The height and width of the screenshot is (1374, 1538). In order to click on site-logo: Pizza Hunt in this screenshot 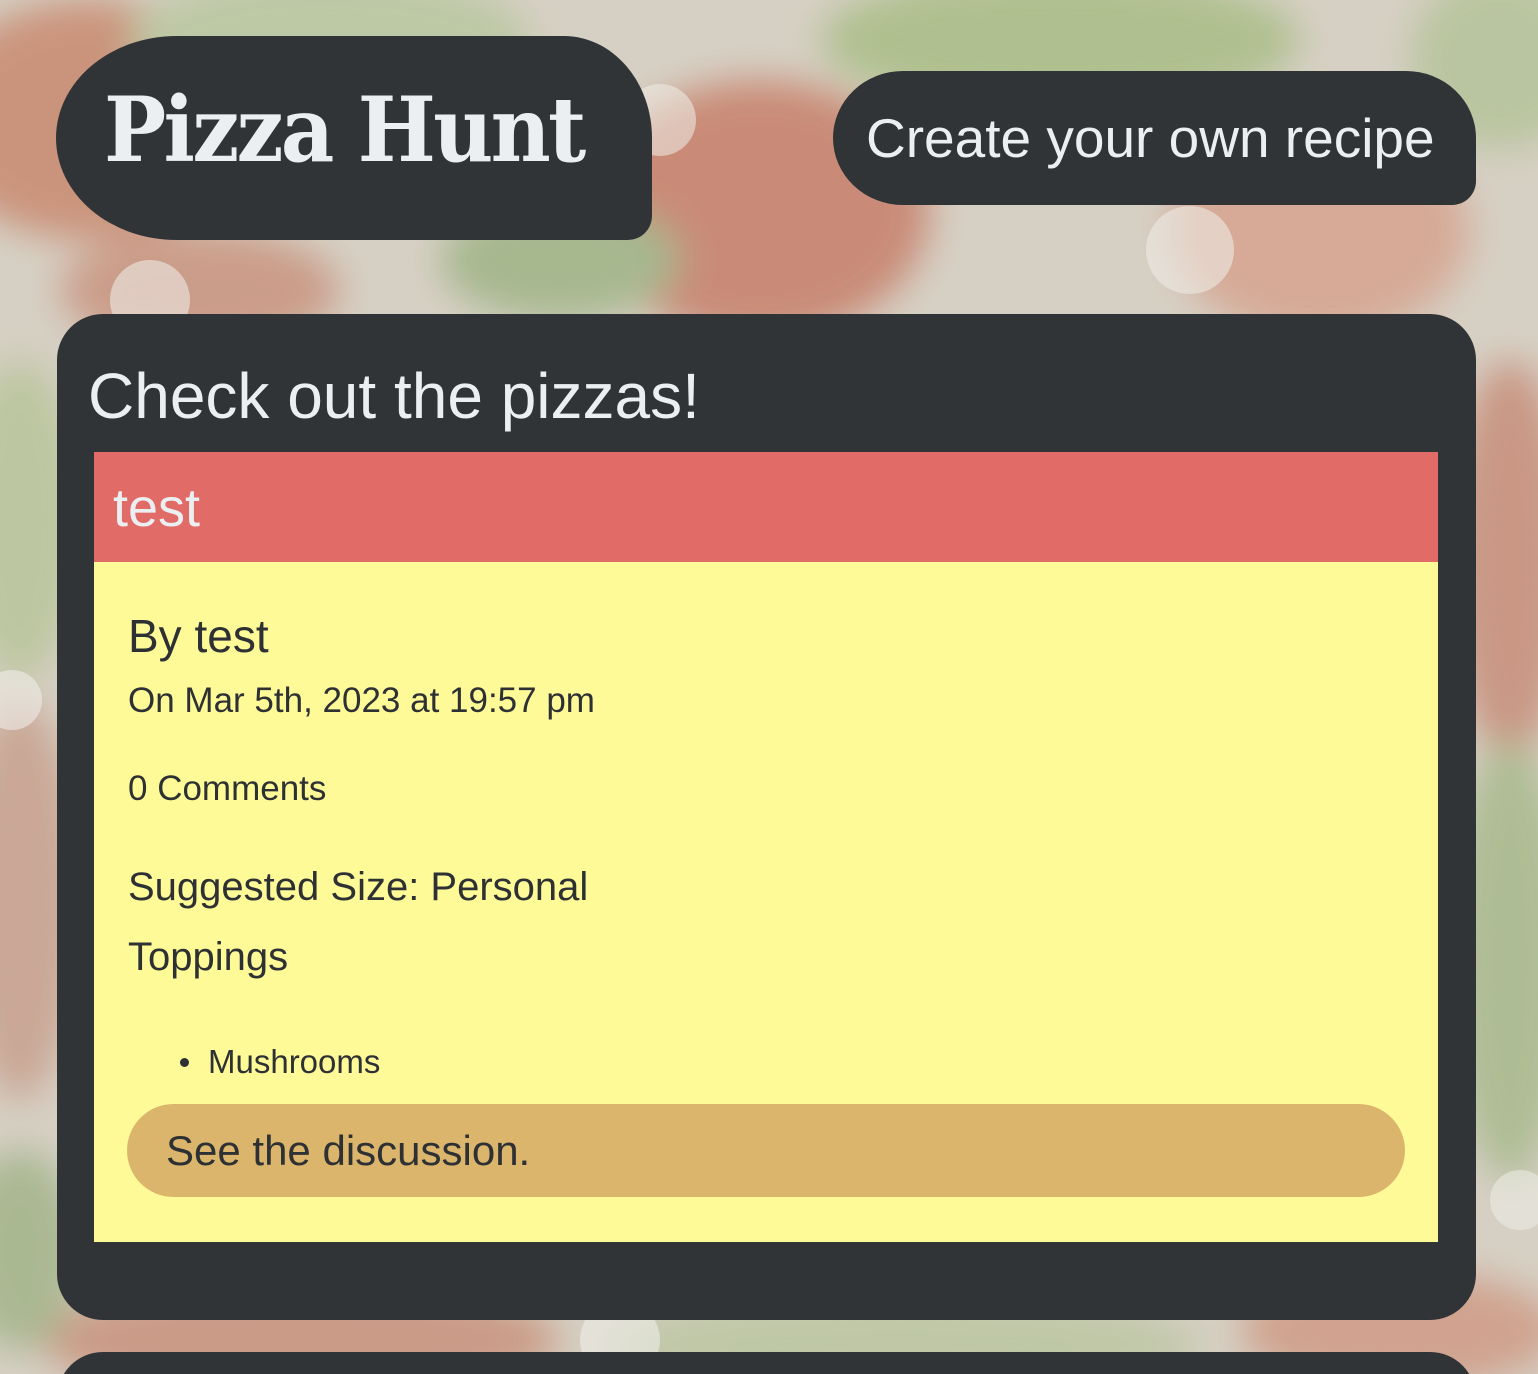, I will do `click(354, 138)`.